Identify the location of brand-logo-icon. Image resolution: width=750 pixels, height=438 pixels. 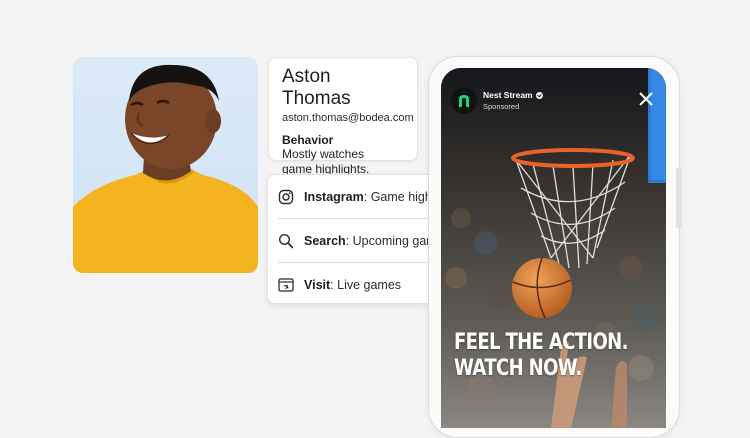
(464, 101).